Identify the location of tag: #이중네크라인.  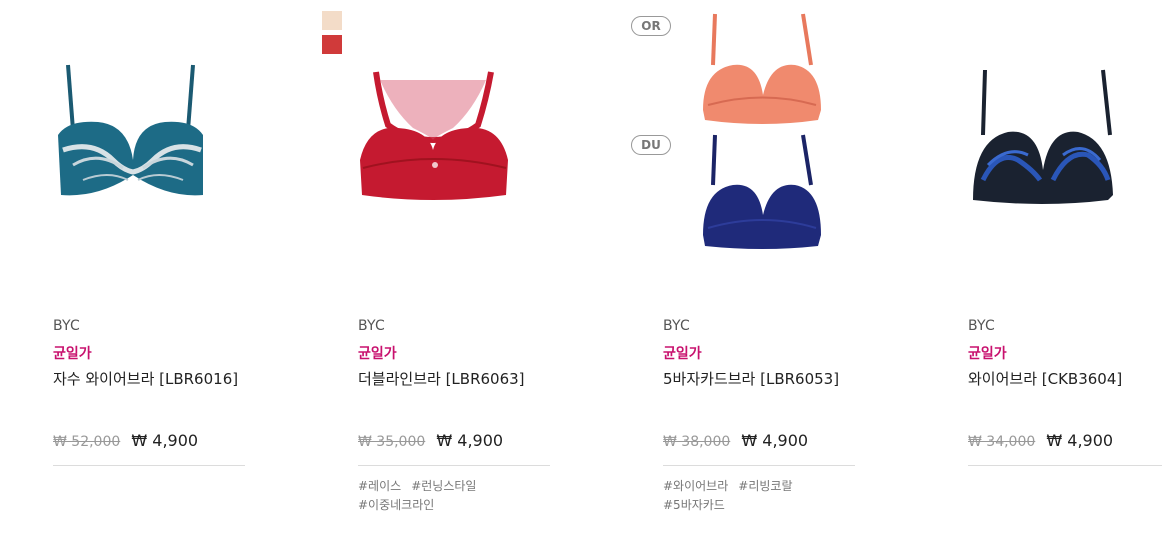
(396, 505).